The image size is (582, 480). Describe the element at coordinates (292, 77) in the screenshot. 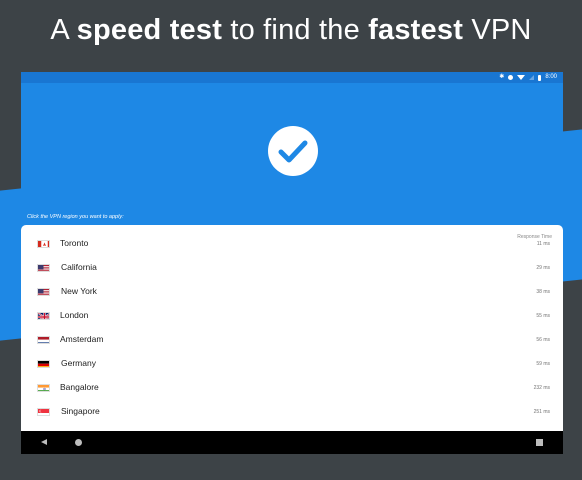

I see `status-bar: ✱ 8:00` at that location.